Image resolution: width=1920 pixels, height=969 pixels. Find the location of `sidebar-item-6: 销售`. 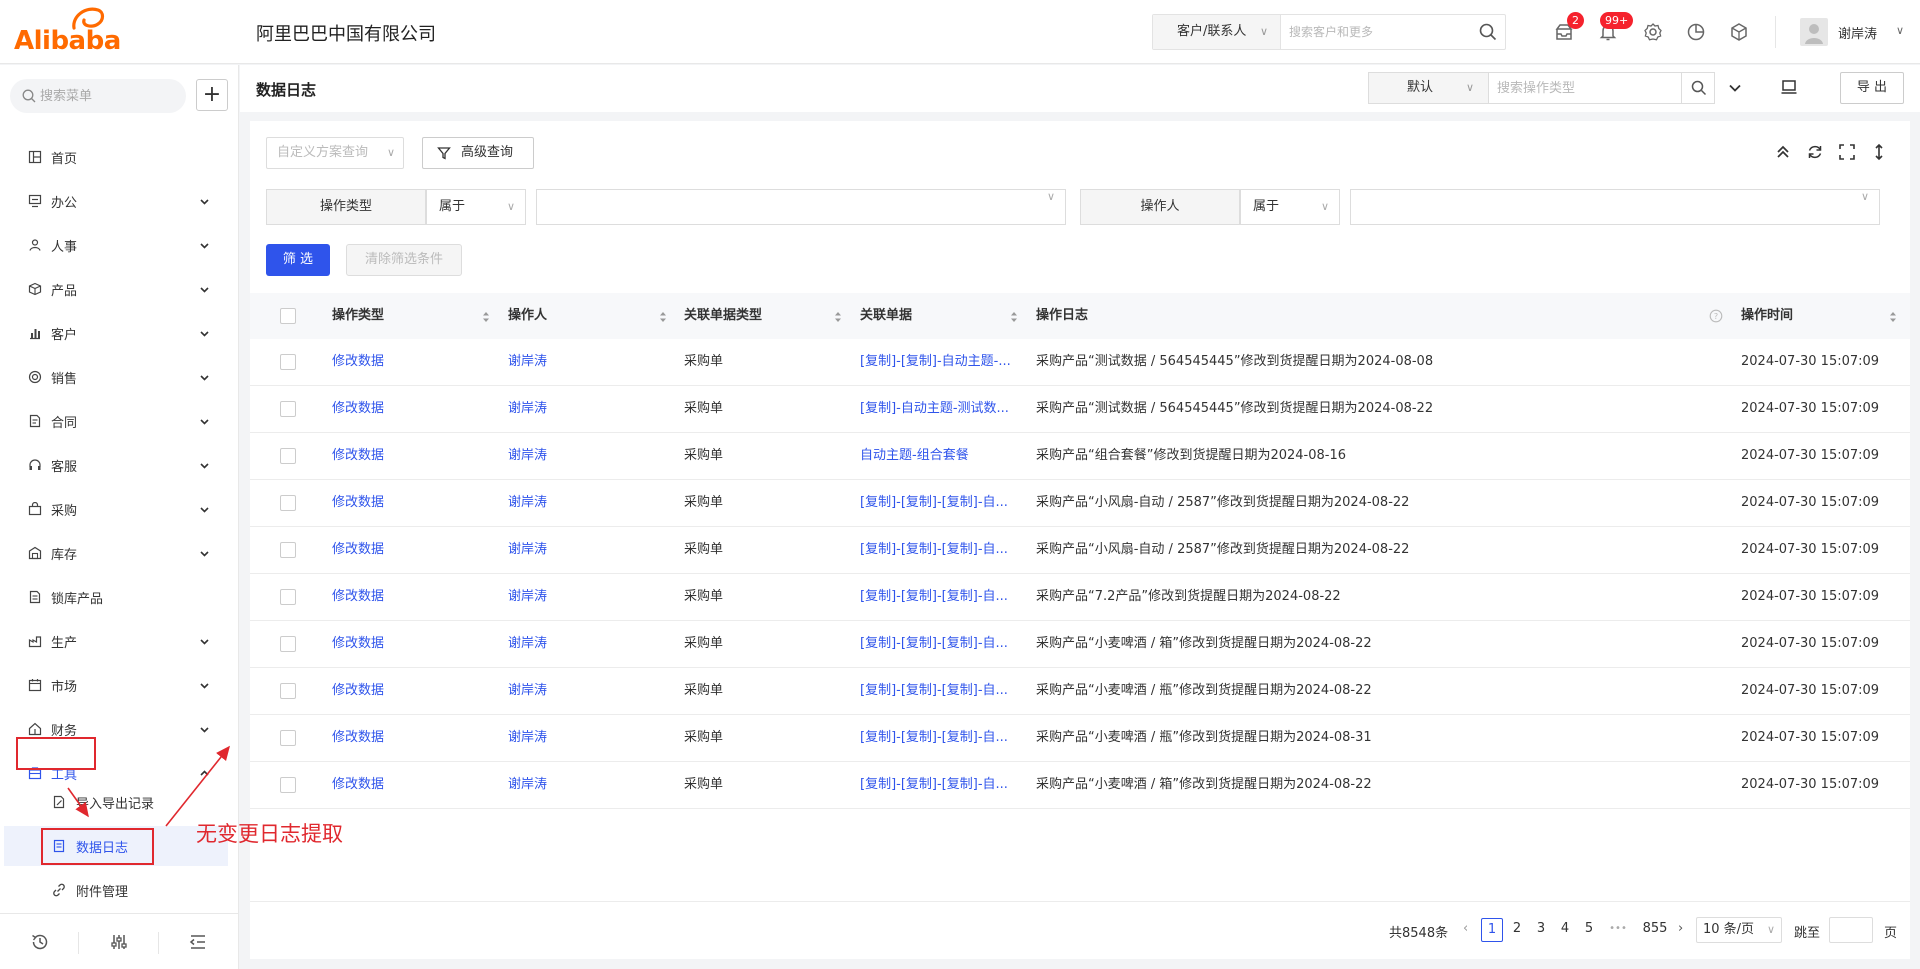

sidebar-item-6: 销售 is located at coordinates (119, 377).